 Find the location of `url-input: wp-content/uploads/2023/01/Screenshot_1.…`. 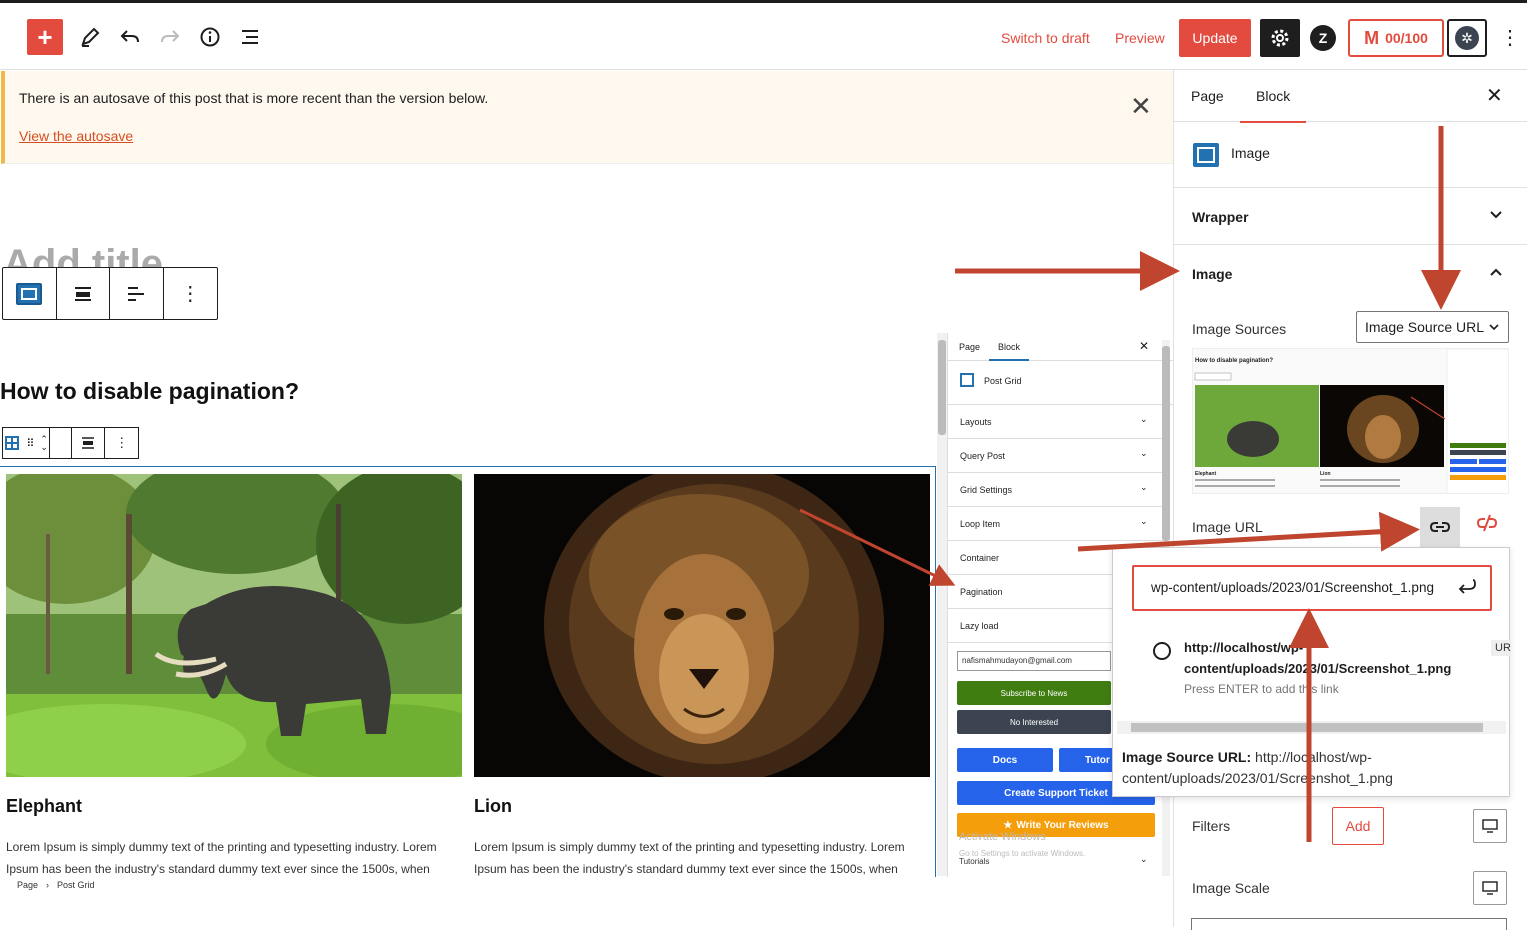

url-input: wp-content/uploads/2023/01/Screenshot_1.… is located at coordinates (1312, 588).